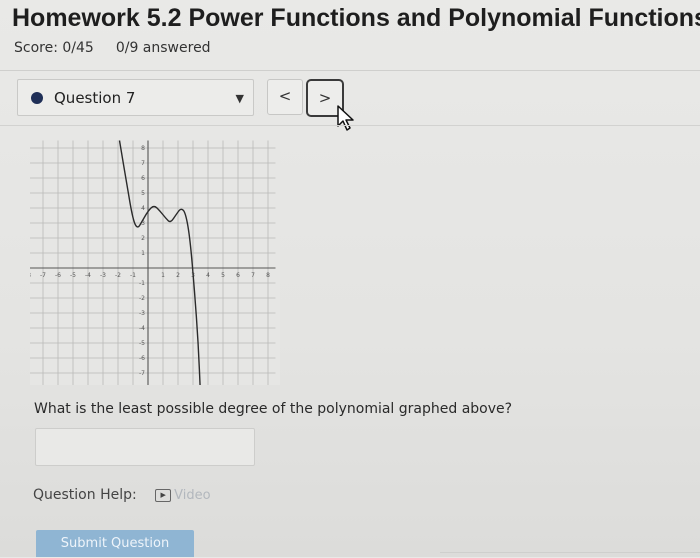 This screenshot has width=700, height=558. I want to click on x-tick-label: -1, so click(133, 275).